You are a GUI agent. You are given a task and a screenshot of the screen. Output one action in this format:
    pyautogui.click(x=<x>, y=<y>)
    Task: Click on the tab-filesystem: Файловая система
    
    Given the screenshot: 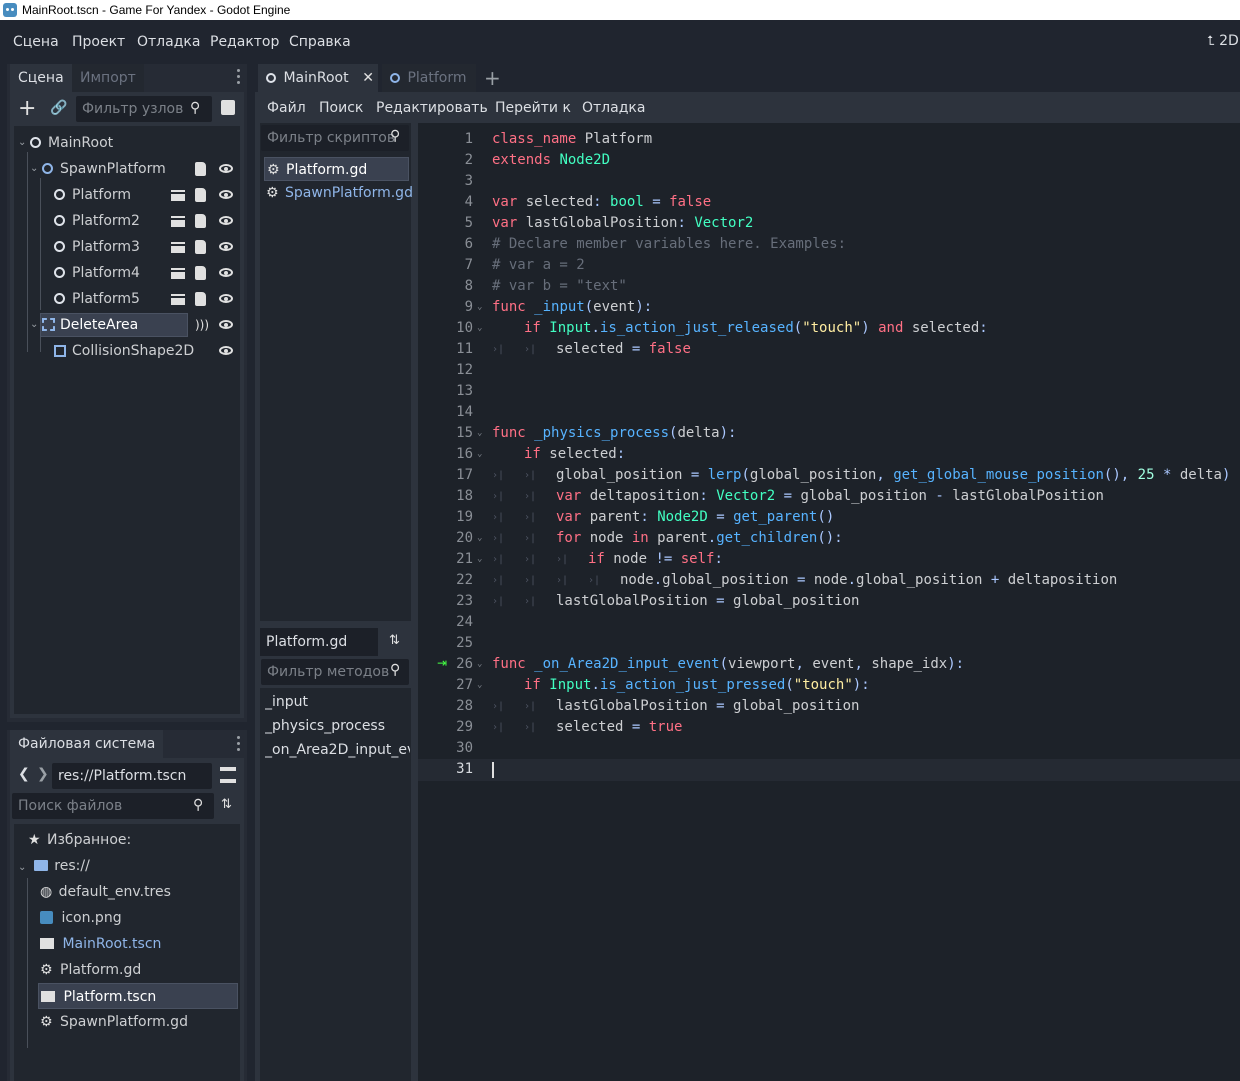 What is the action you would take?
    pyautogui.click(x=87, y=744)
    